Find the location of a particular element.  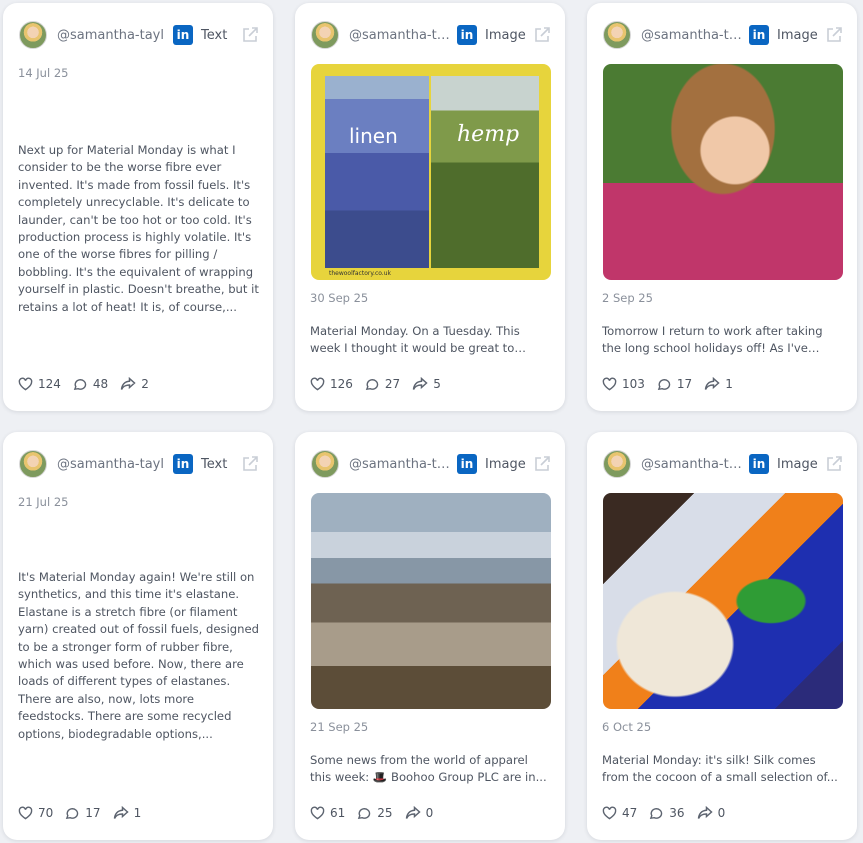

post-header: @samantha-tayl in Text is located at coordinates (139, 464).